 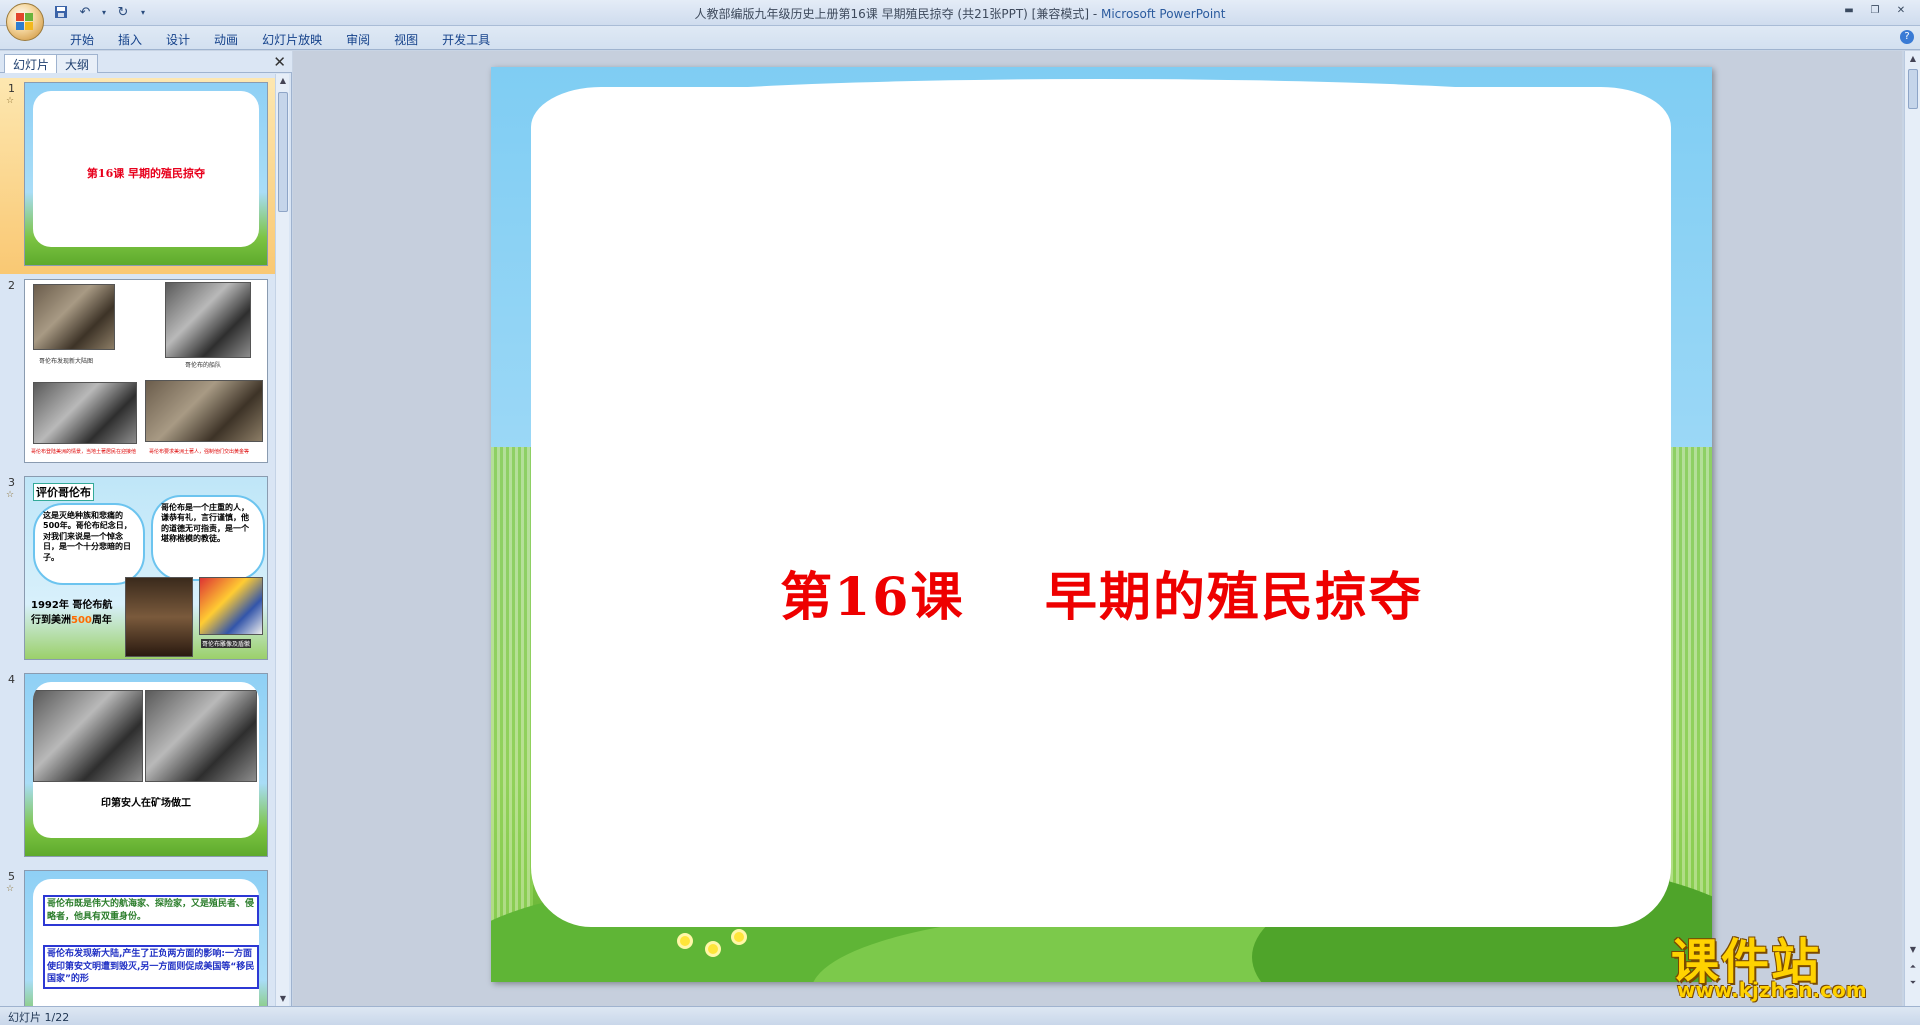 I want to click on coat-of-arms-image, so click(x=231, y=606).